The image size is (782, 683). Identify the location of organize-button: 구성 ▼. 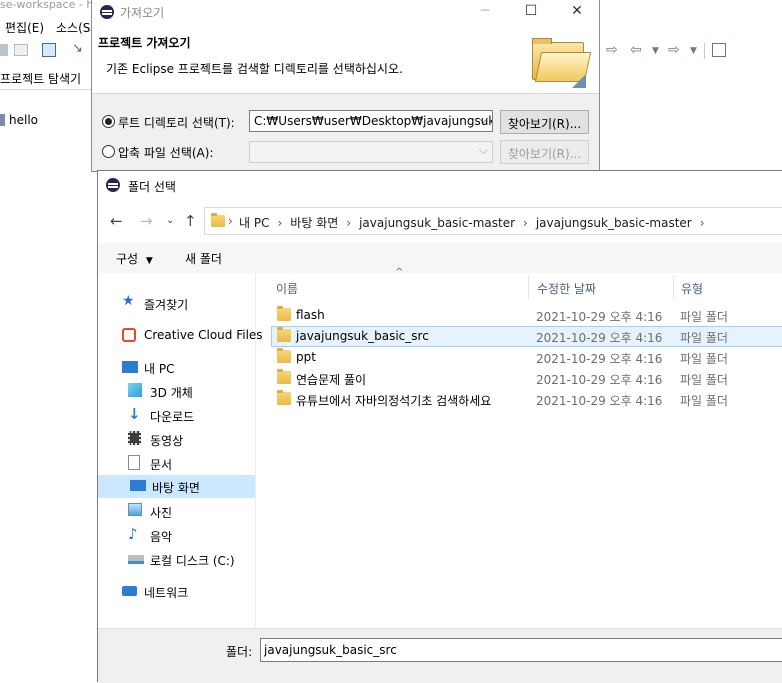
(134, 258).